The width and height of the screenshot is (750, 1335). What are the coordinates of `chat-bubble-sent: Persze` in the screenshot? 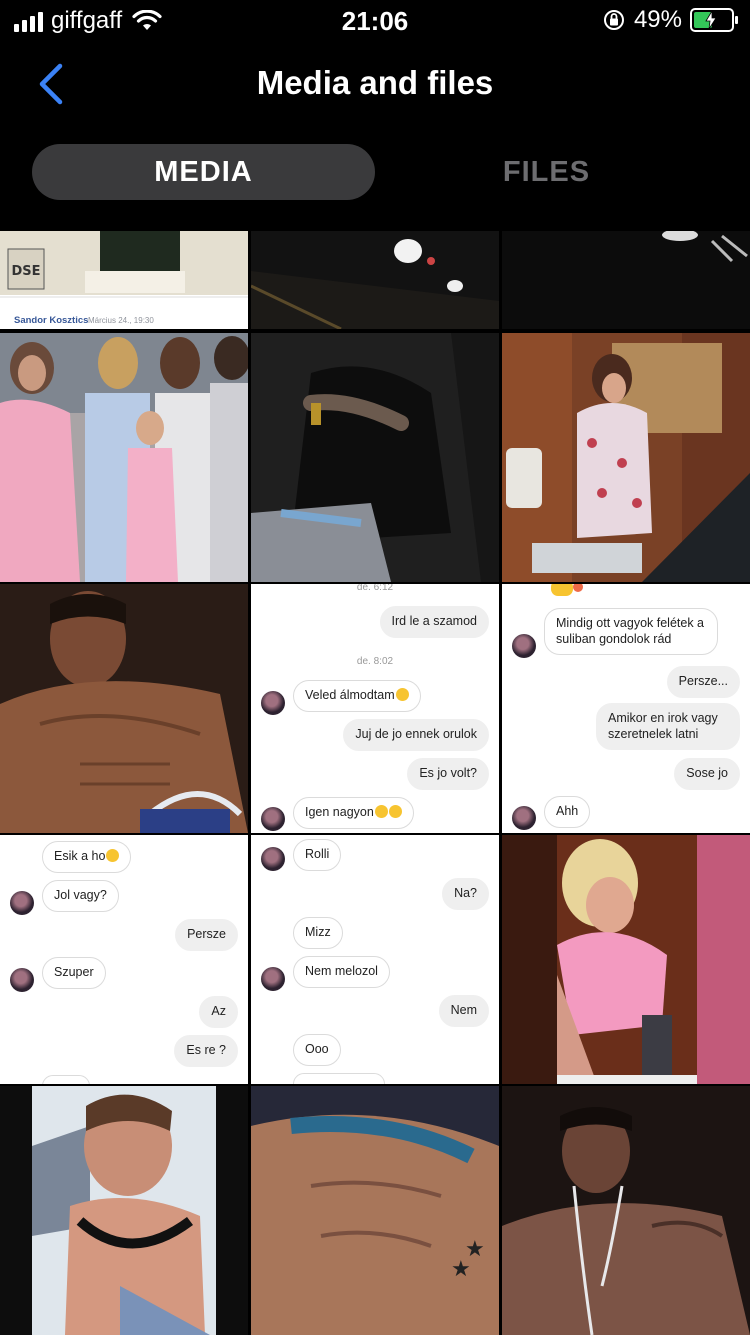 It's located at (206, 935).